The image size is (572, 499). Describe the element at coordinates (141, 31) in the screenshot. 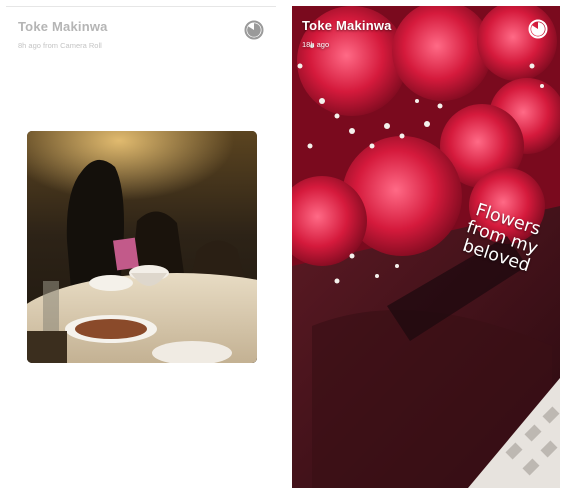

I see `story-header: Toke Makinwa 8h ago from Camera Roll` at that location.